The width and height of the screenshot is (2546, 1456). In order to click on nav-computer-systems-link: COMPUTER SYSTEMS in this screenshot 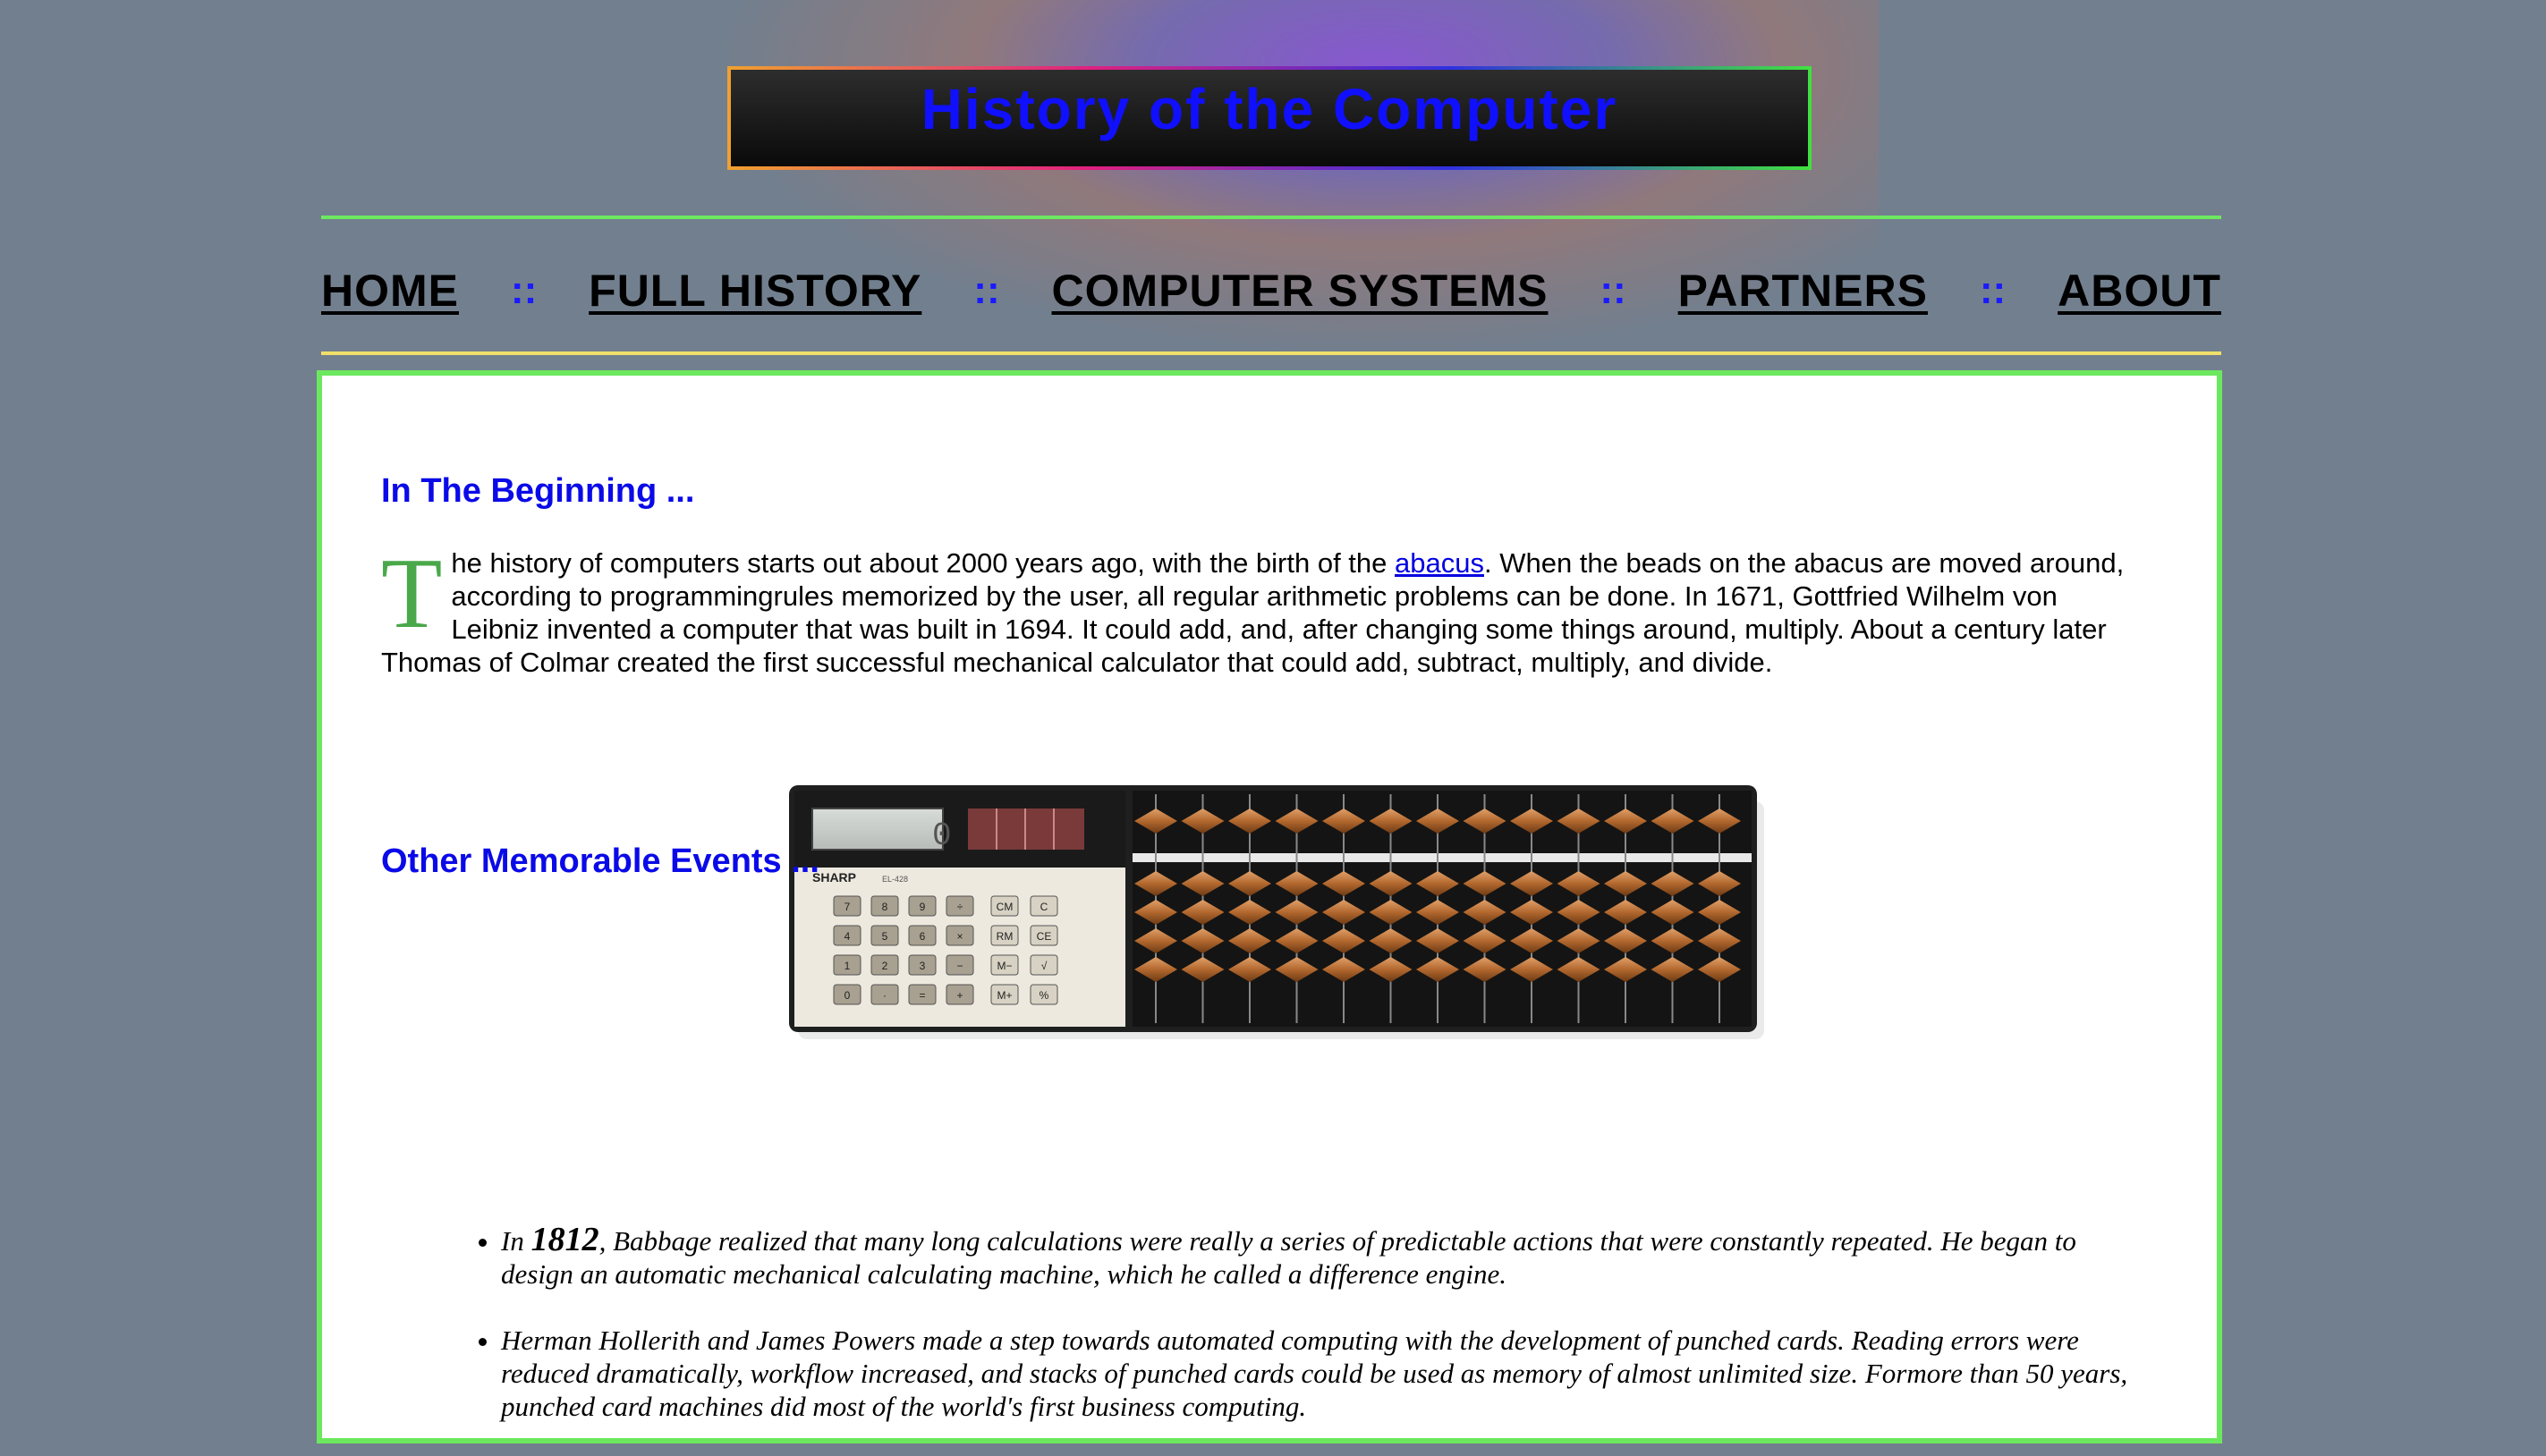, I will do `click(1300, 291)`.